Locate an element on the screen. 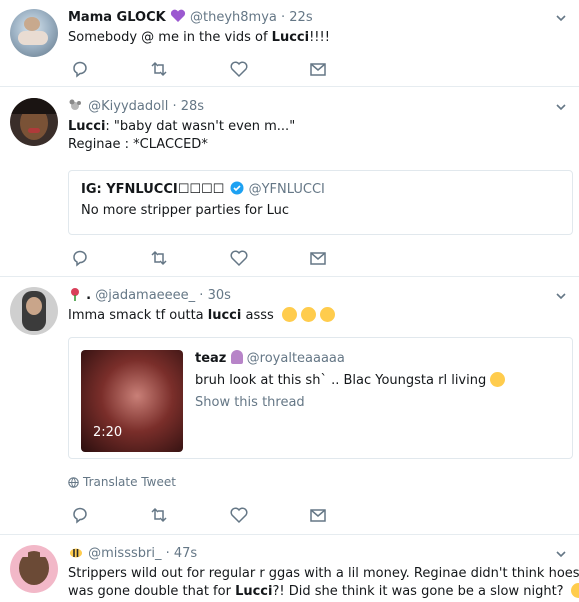 This screenshot has width=579, height=602. video-duration: 2:20 is located at coordinates (108, 432).